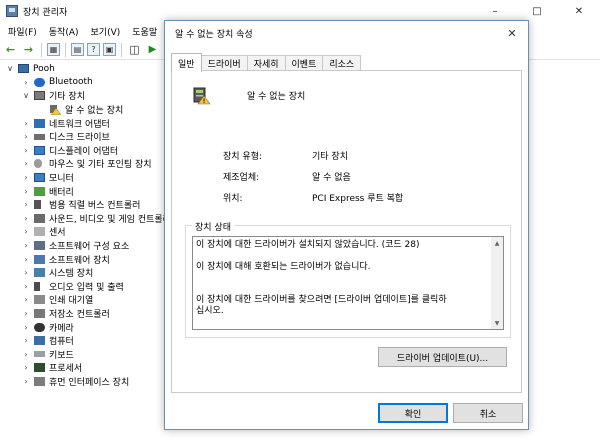 Image resolution: width=600 pixels, height=448 pixels. Describe the element at coordinates (342, 63) in the screenshot. I see `tab-resources: 리소스` at that location.